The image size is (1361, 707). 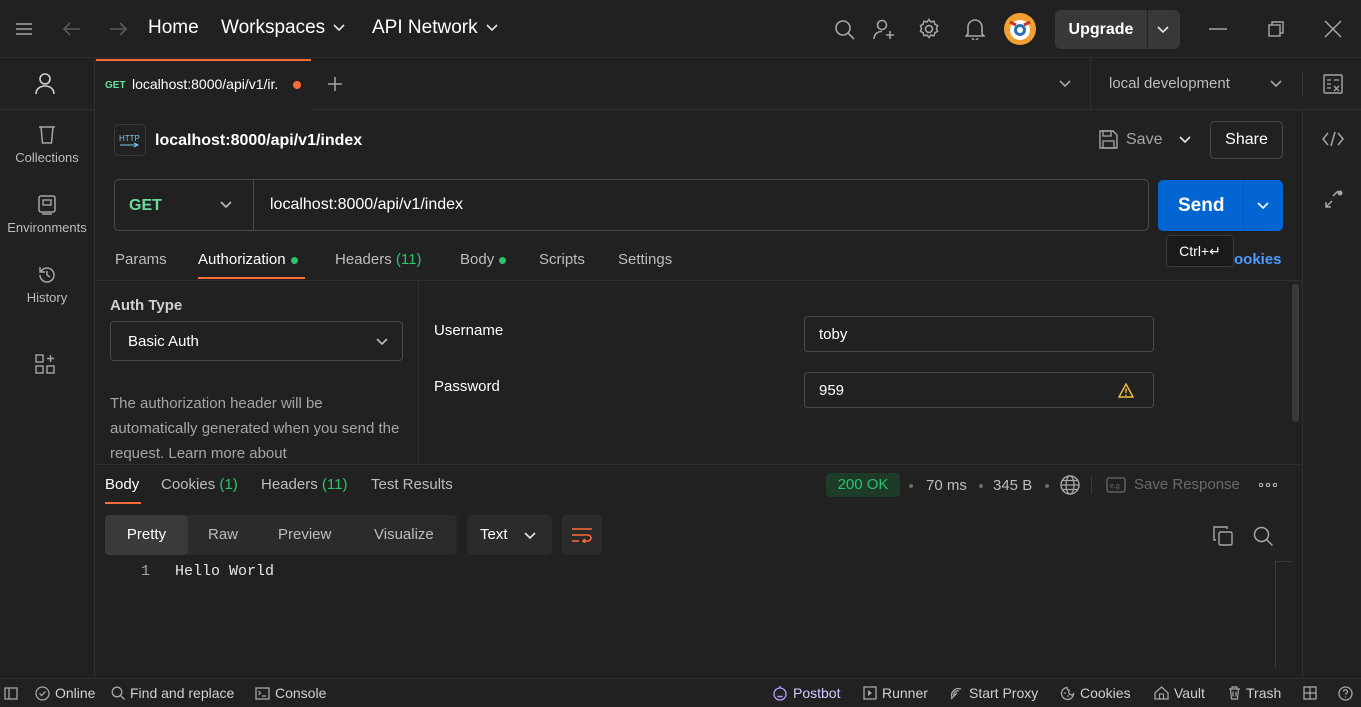 I want to click on more-options-icon, so click(x=1268, y=485).